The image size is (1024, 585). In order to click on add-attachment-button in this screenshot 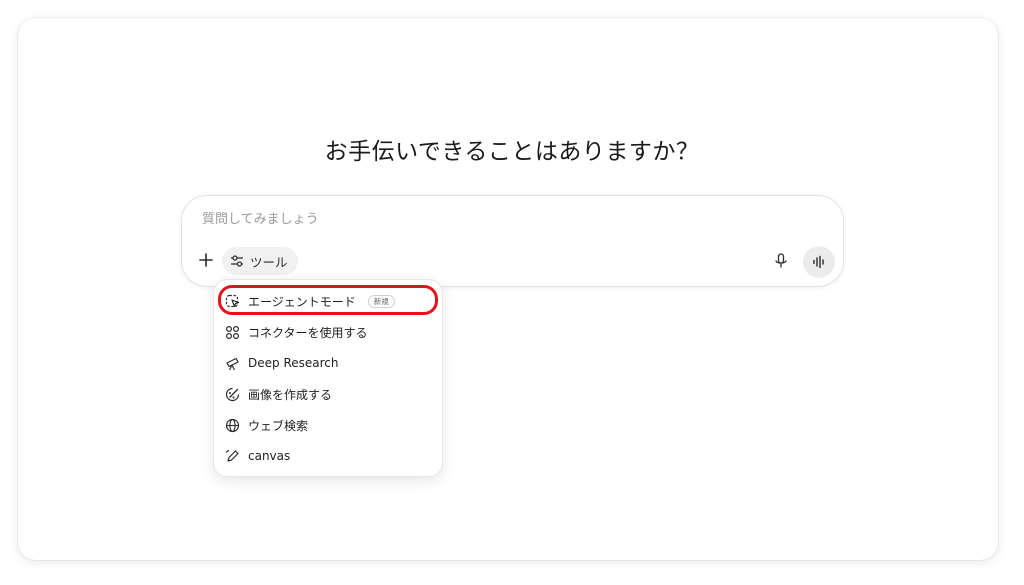, I will do `click(206, 260)`.